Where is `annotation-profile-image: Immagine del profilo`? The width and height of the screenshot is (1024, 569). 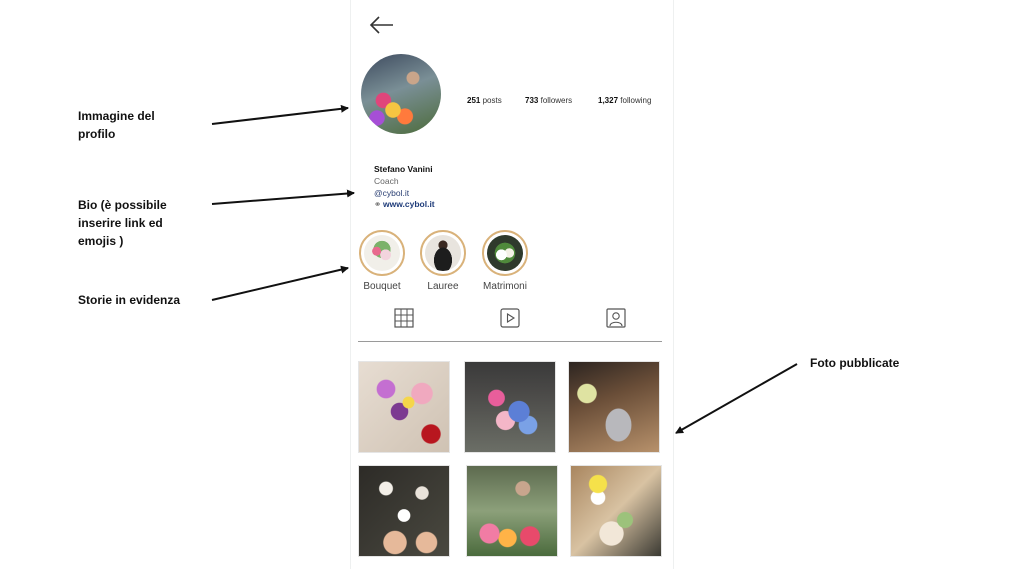 annotation-profile-image: Immagine del profilo is located at coordinates (116, 125).